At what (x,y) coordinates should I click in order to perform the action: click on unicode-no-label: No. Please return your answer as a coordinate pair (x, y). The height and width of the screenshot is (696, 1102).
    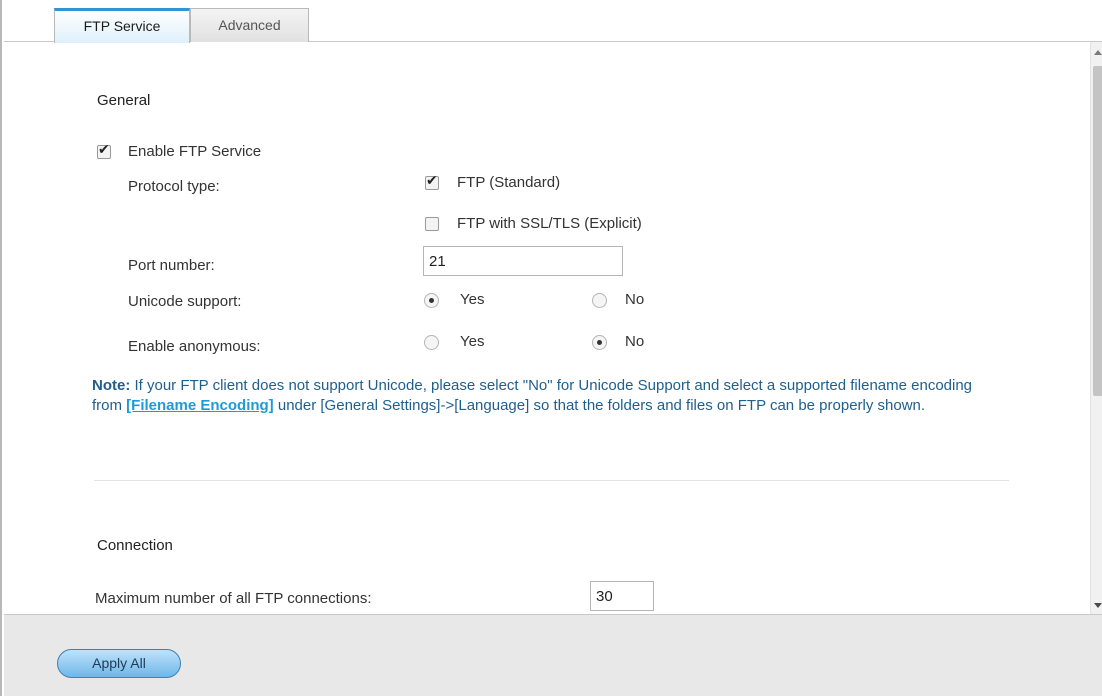
    Looking at the image, I should click on (635, 299).